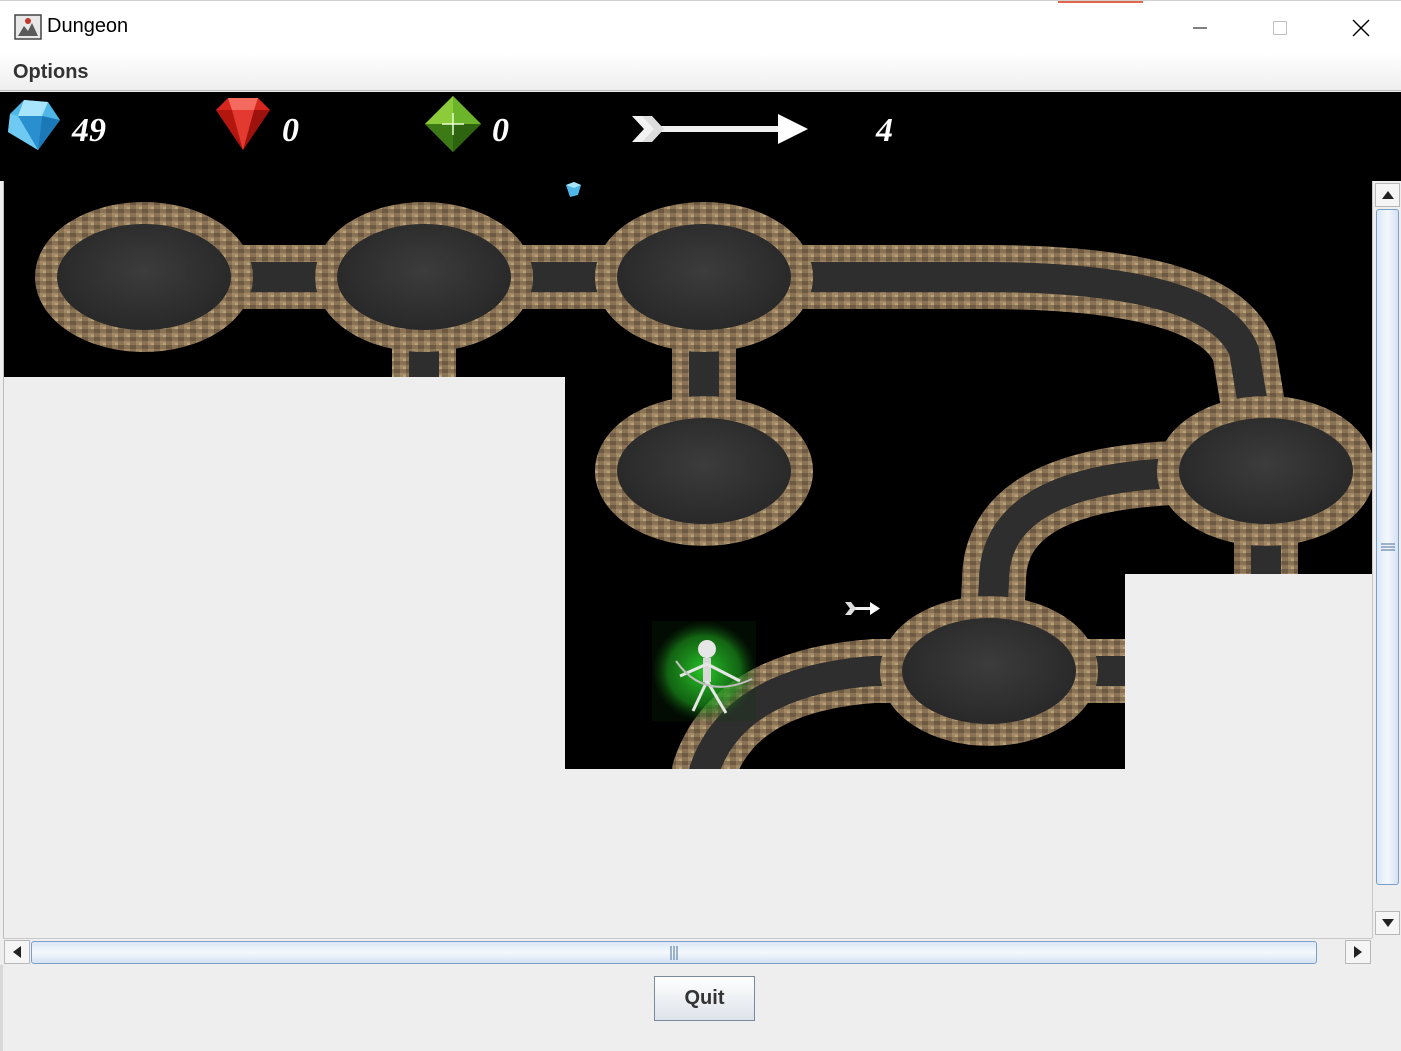  What do you see at coordinates (720, 129) in the screenshot?
I see `arrow-icon` at bounding box center [720, 129].